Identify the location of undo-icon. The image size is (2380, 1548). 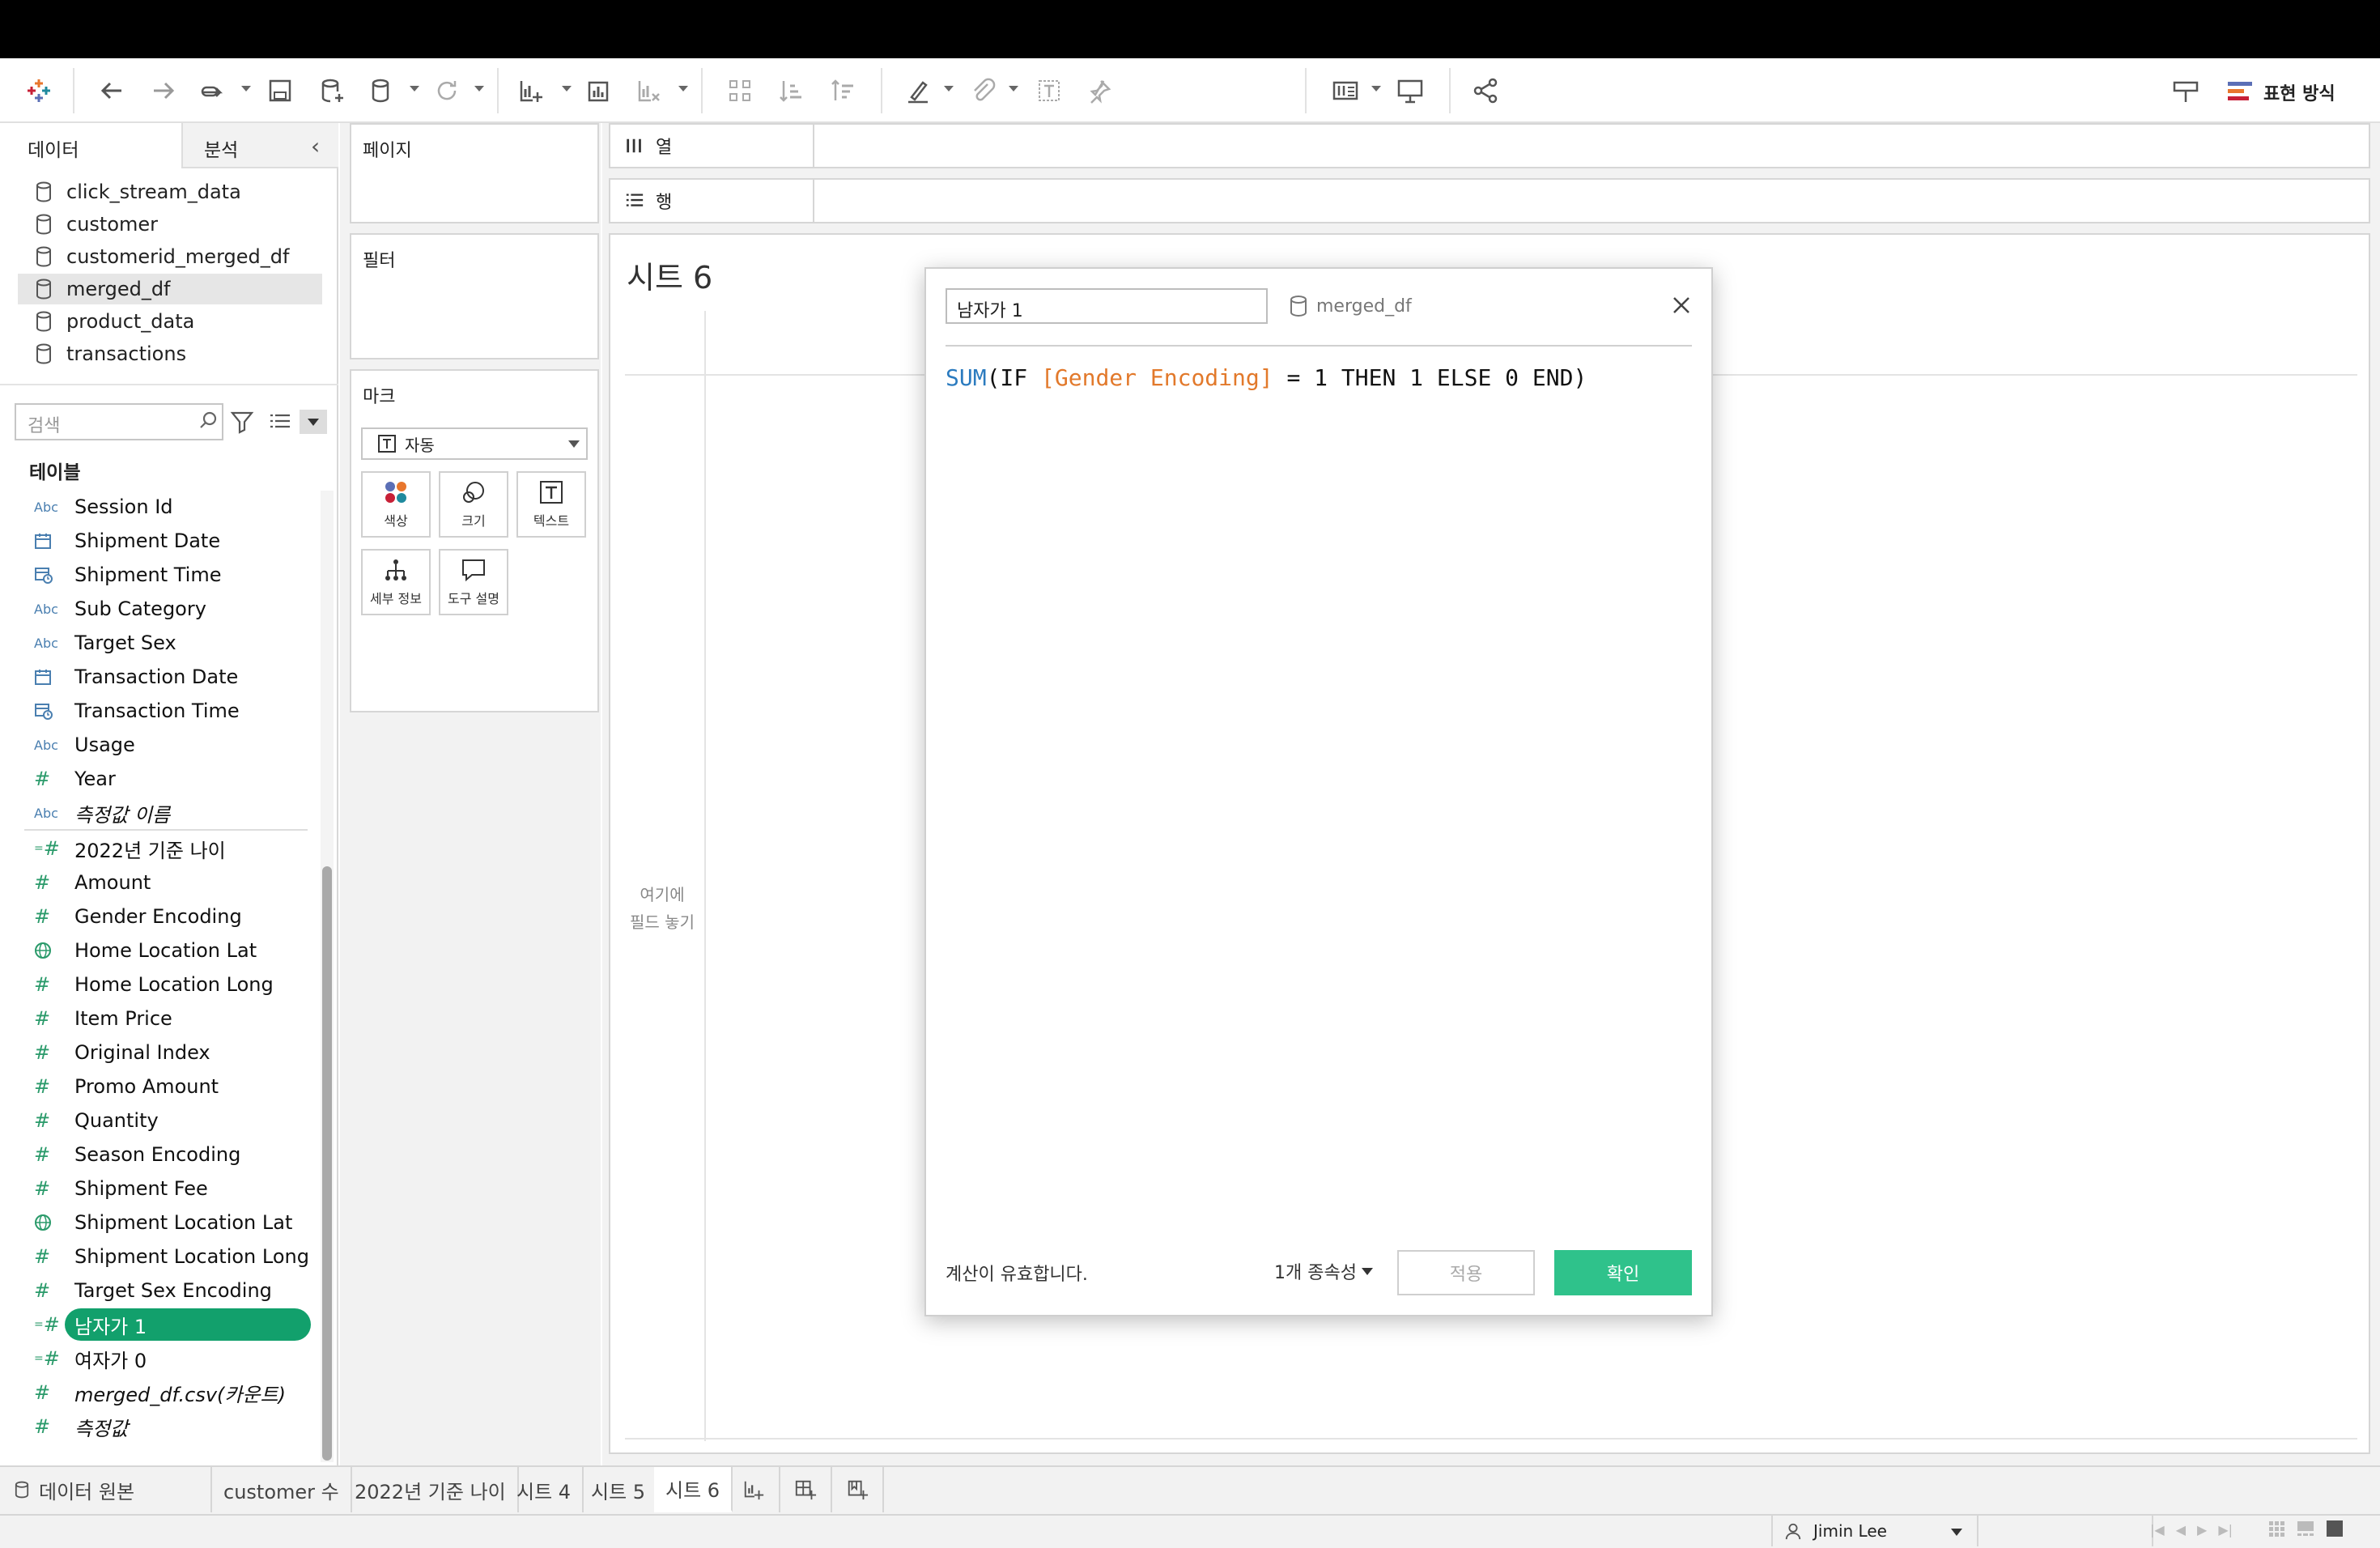
(112, 91).